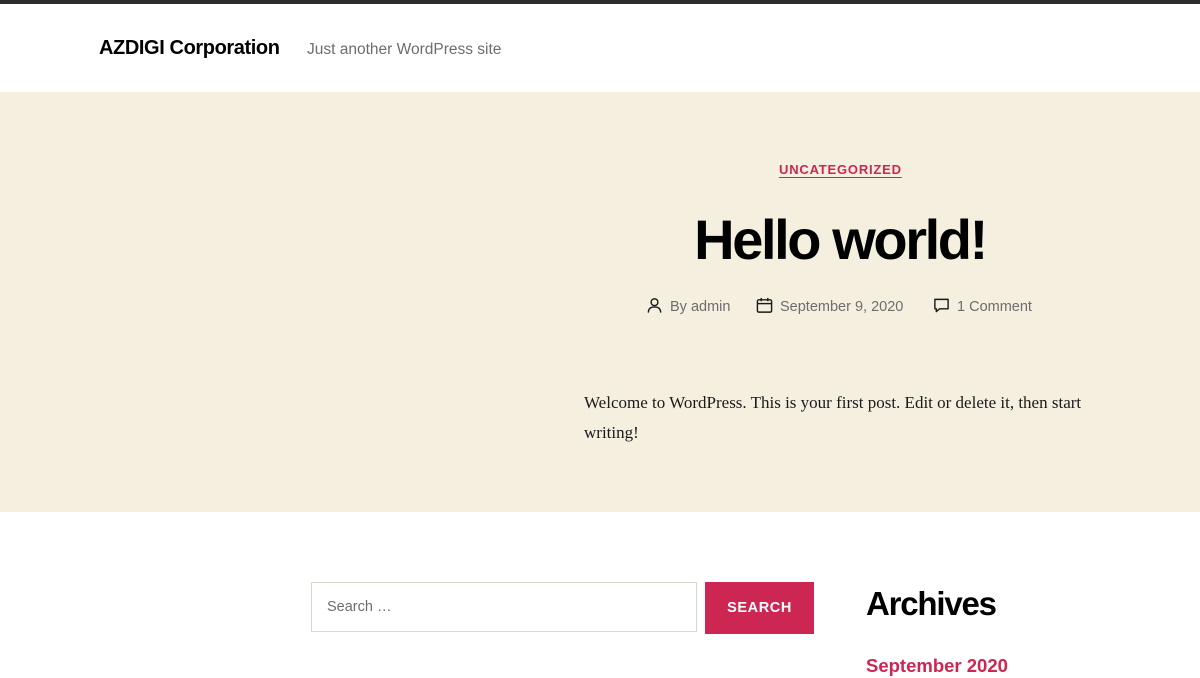 The width and height of the screenshot is (1200, 678). What do you see at coordinates (654, 307) in the screenshot?
I see `user-icon` at bounding box center [654, 307].